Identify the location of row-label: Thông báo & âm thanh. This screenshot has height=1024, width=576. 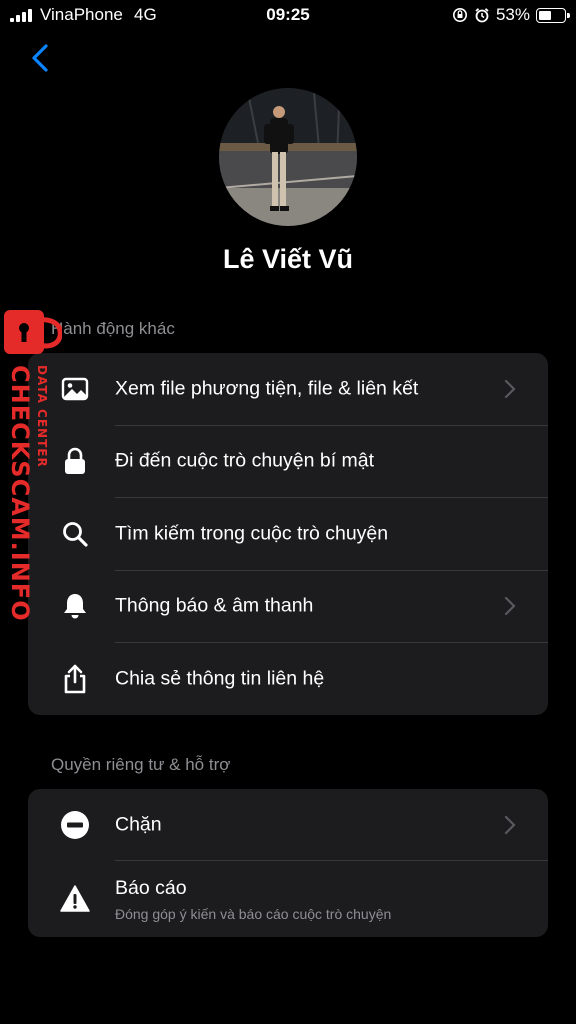
(214, 605).